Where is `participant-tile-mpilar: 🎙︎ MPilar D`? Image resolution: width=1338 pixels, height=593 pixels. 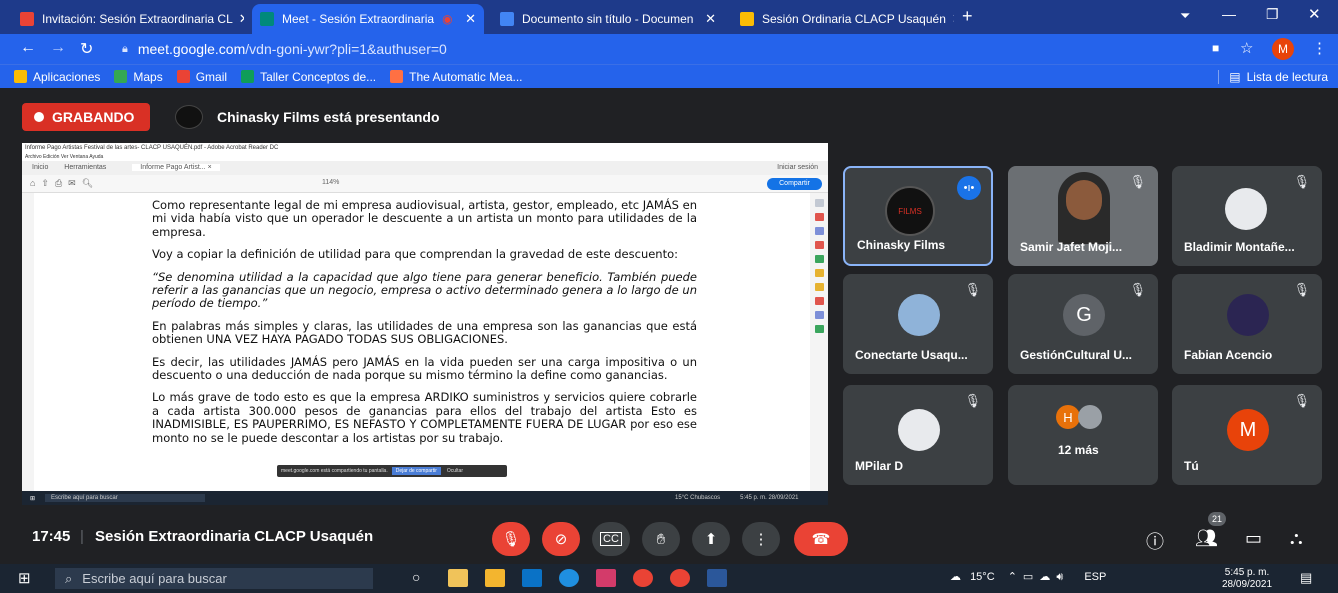
participant-tile-mpilar: 🎙︎ MPilar D is located at coordinates (918, 435).